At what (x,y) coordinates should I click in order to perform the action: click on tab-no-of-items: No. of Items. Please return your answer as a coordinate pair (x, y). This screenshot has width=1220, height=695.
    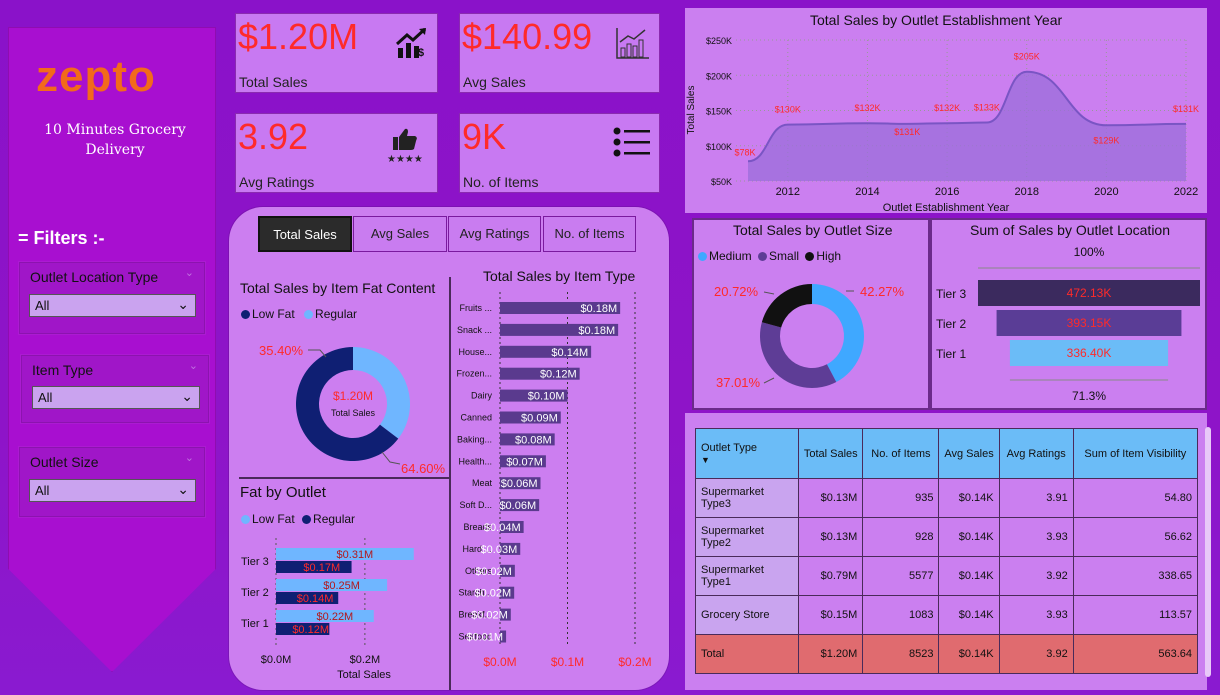
    Looking at the image, I should click on (589, 234).